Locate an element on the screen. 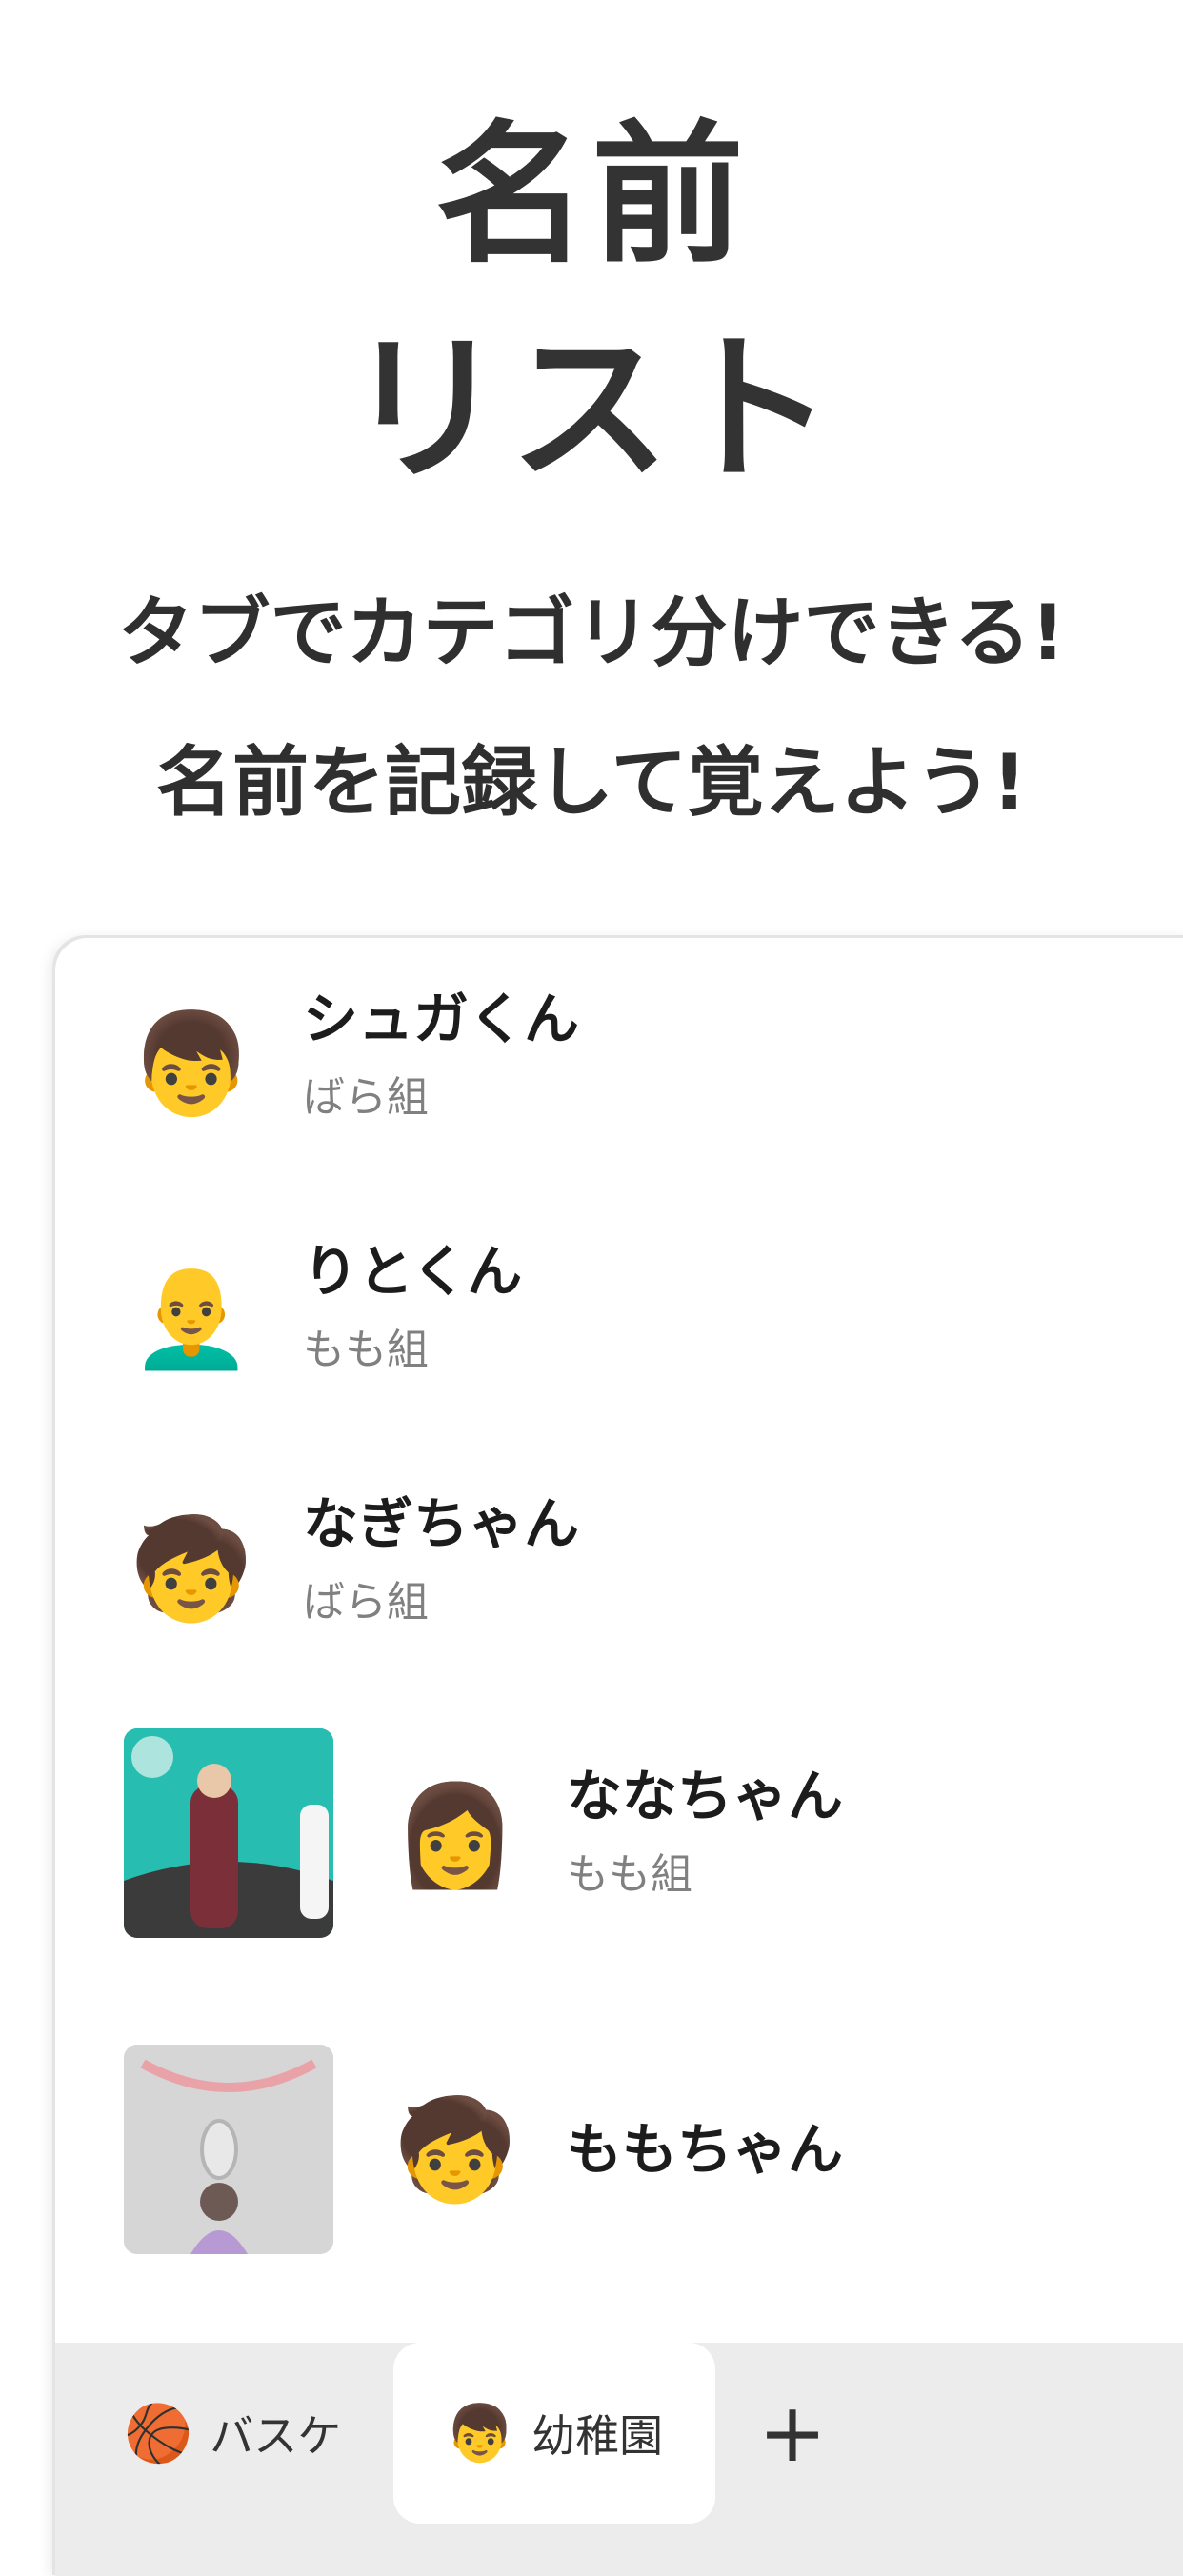 Image resolution: width=1183 pixels, height=2576 pixels. person-name: りとくん is located at coordinates (413, 1271).